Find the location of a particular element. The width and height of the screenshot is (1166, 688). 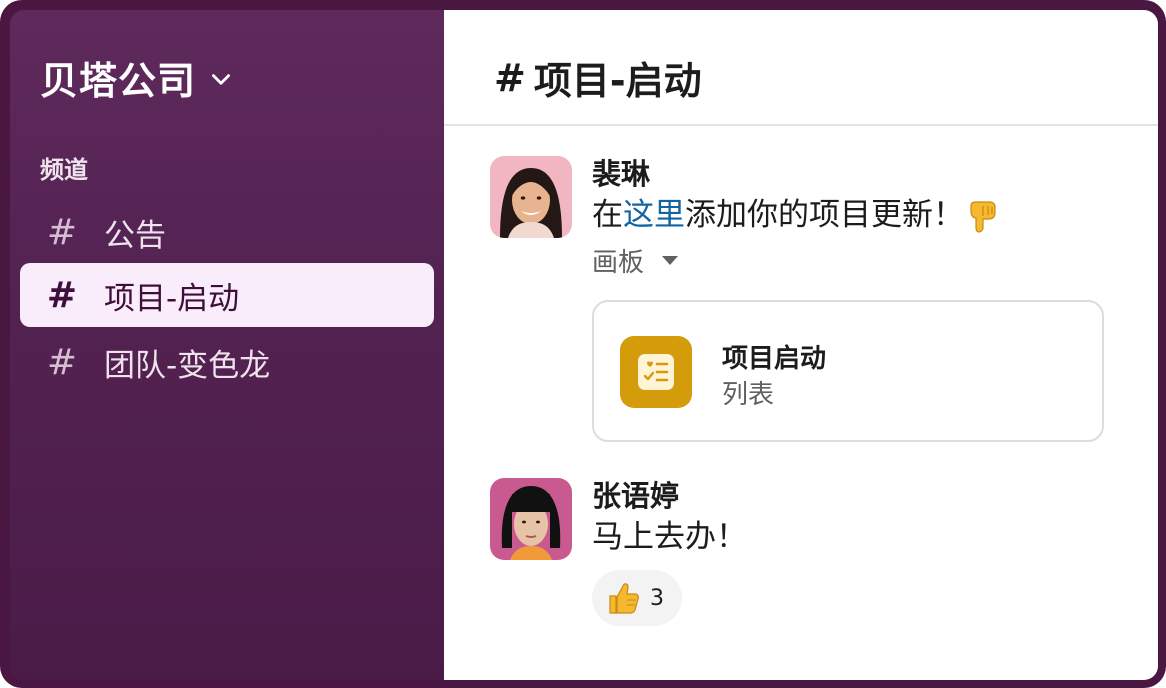

channel-title: # 项目-启动 is located at coordinates (598, 77).